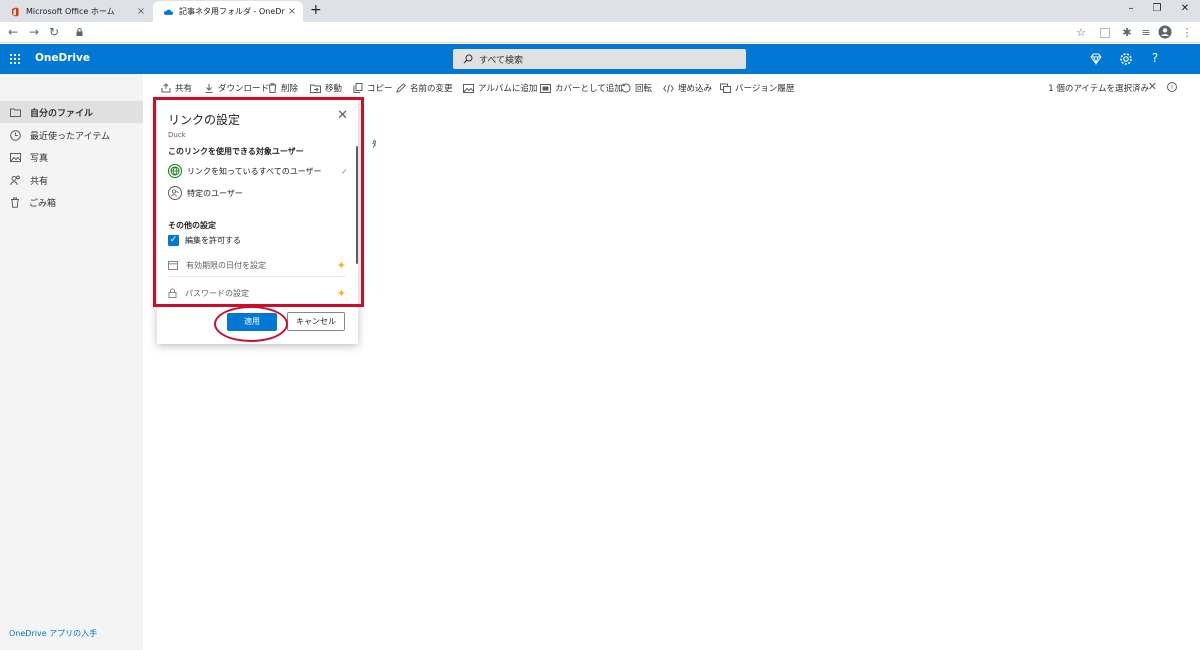  What do you see at coordinates (1187, 33) in the screenshot?
I see `browser-menu-icon: ⋮` at bounding box center [1187, 33].